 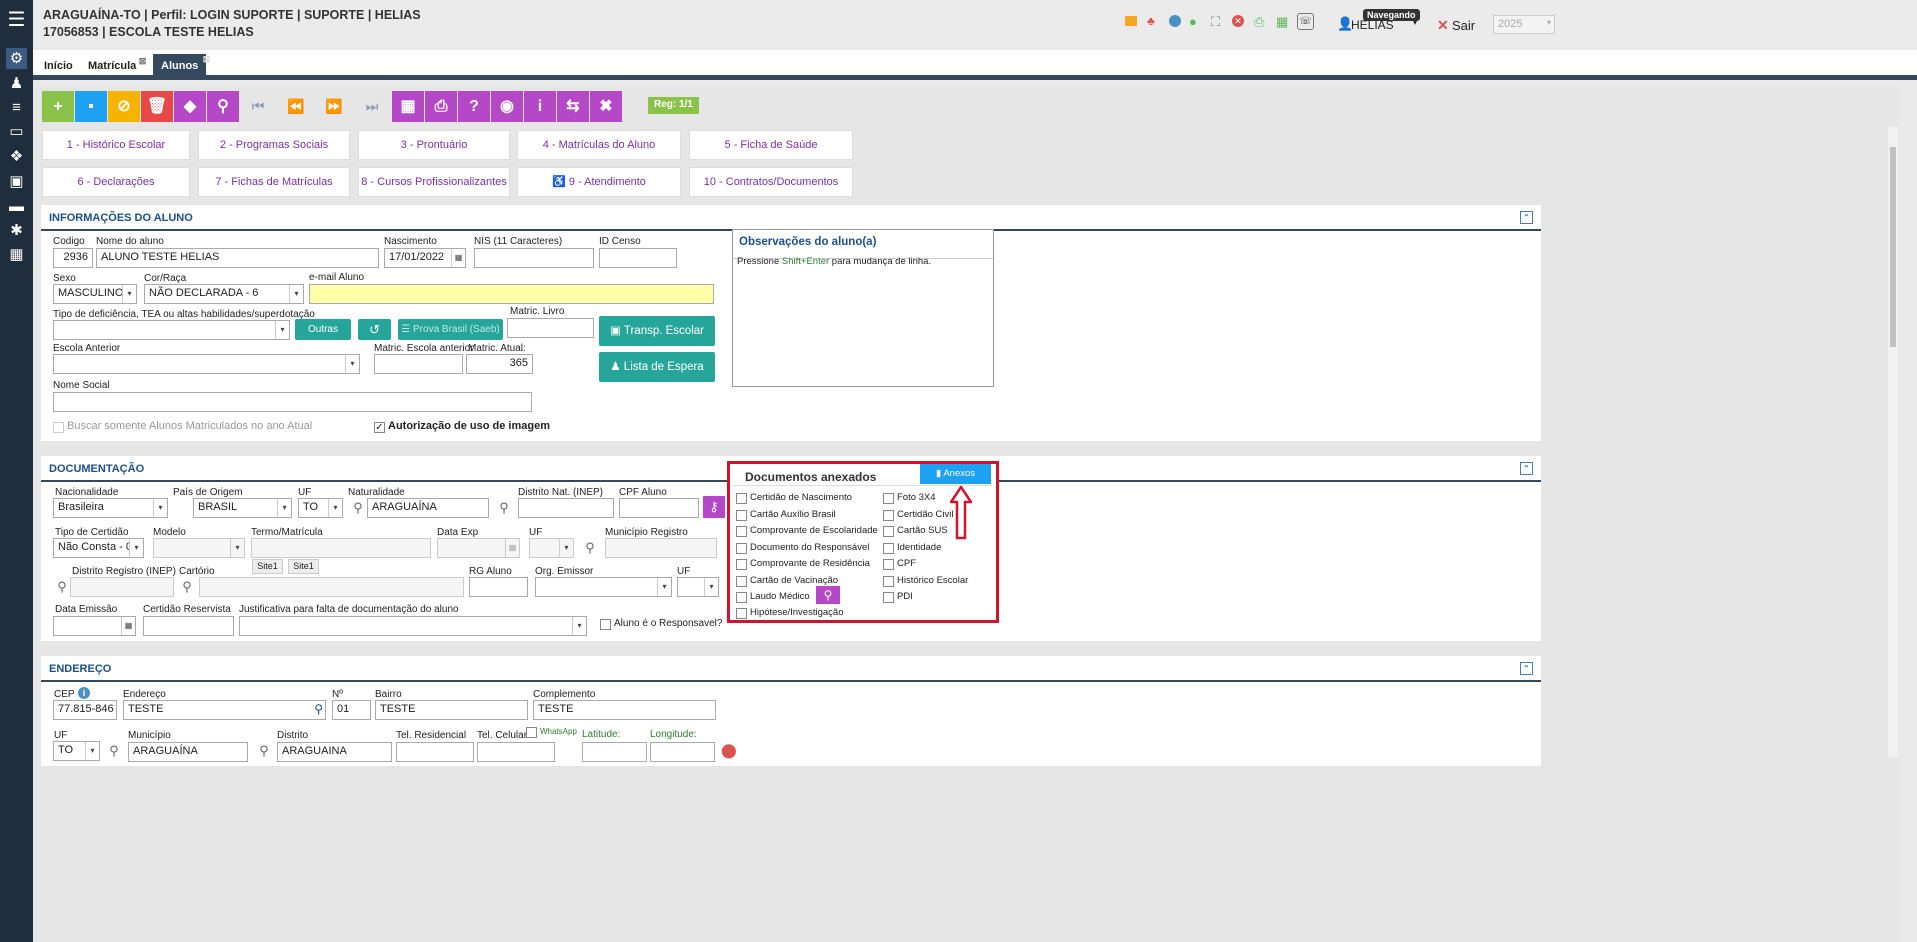 I want to click on quick-programas: 2 - Programas Sociais, so click(x=274, y=145).